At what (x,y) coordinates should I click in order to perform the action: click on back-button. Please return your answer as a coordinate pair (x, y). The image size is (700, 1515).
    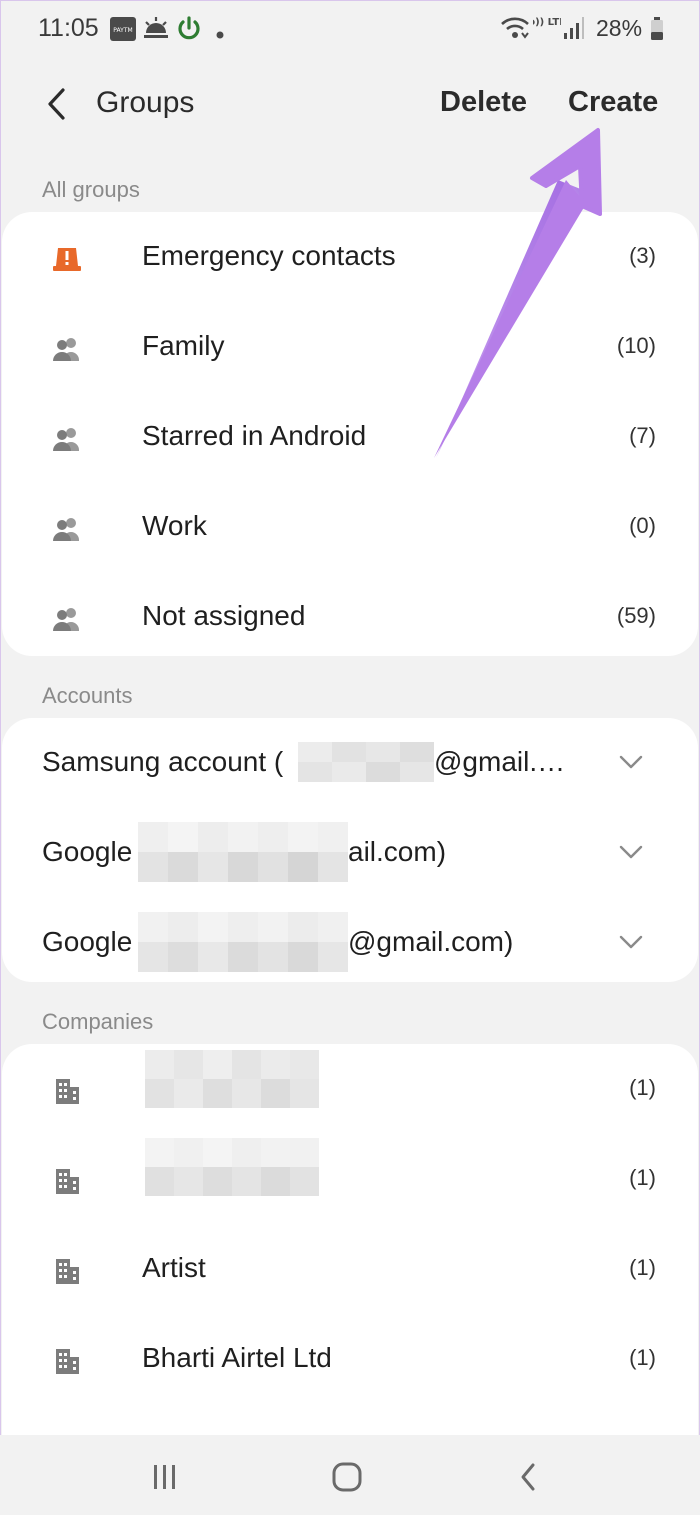
    Looking at the image, I should click on (56, 104).